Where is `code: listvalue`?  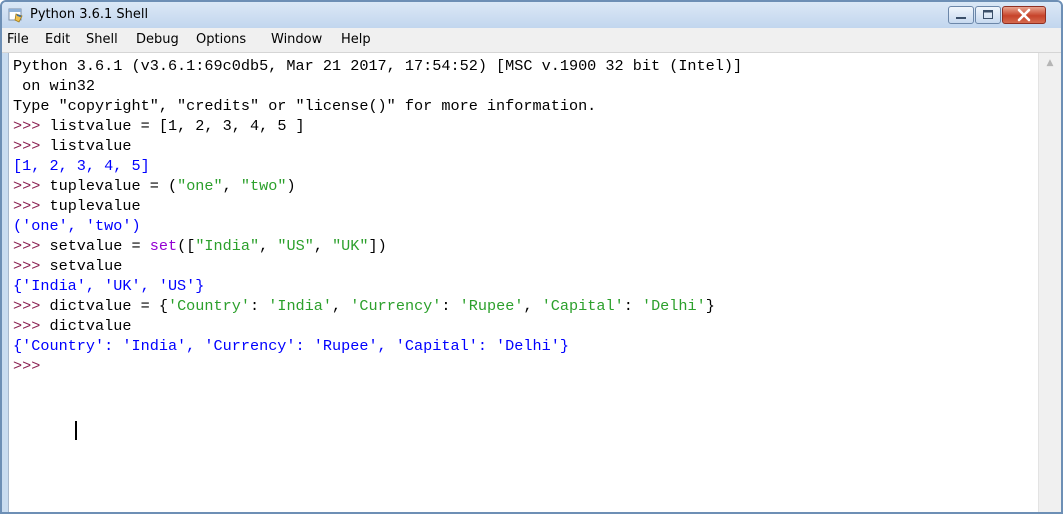
code: listvalue is located at coordinates (90, 146).